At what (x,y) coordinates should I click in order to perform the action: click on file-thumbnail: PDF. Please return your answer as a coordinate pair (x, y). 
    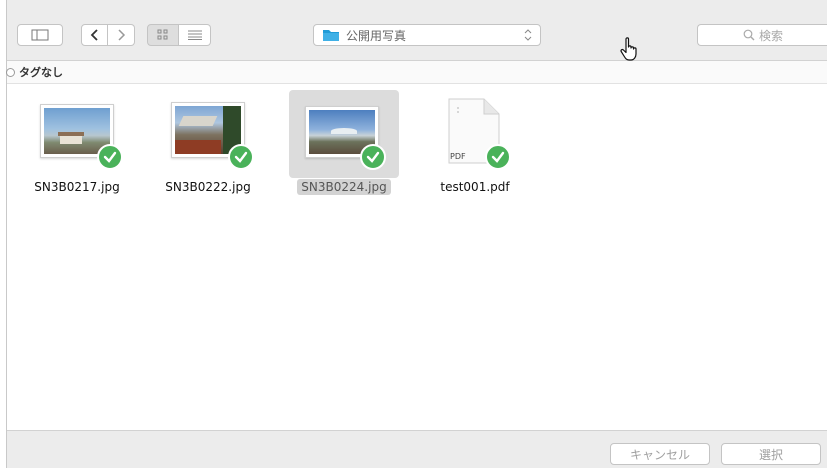
    Looking at the image, I should click on (475, 134).